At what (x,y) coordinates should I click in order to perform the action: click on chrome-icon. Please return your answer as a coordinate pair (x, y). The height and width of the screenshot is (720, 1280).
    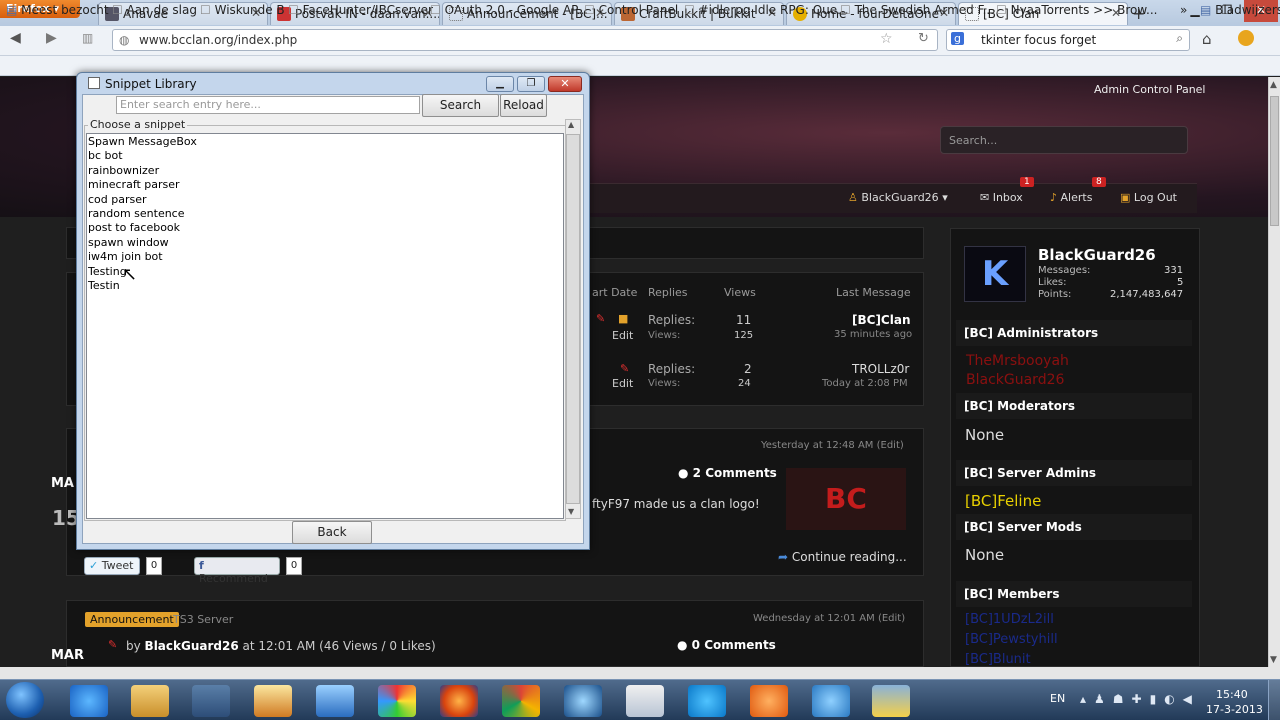
    Looking at the image, I should click on (521, 701).